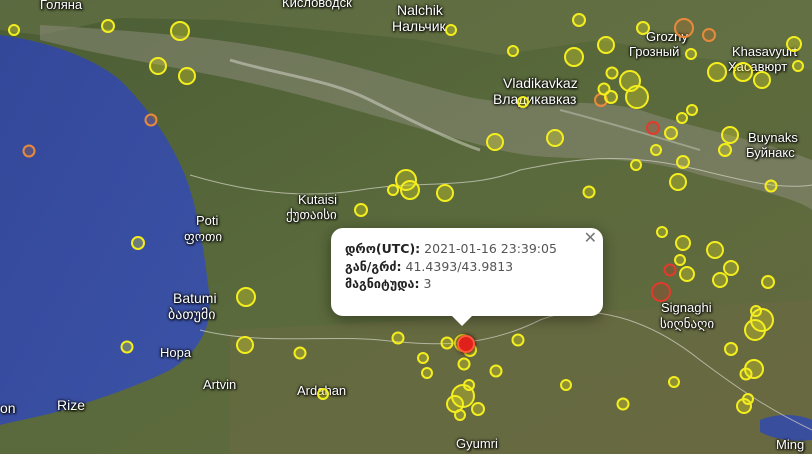 The image size is (812, 454). Describe the element at coordinates (192, 314) in the screenshot. I see `label-batumi-ka: ბათუმი` at that location.